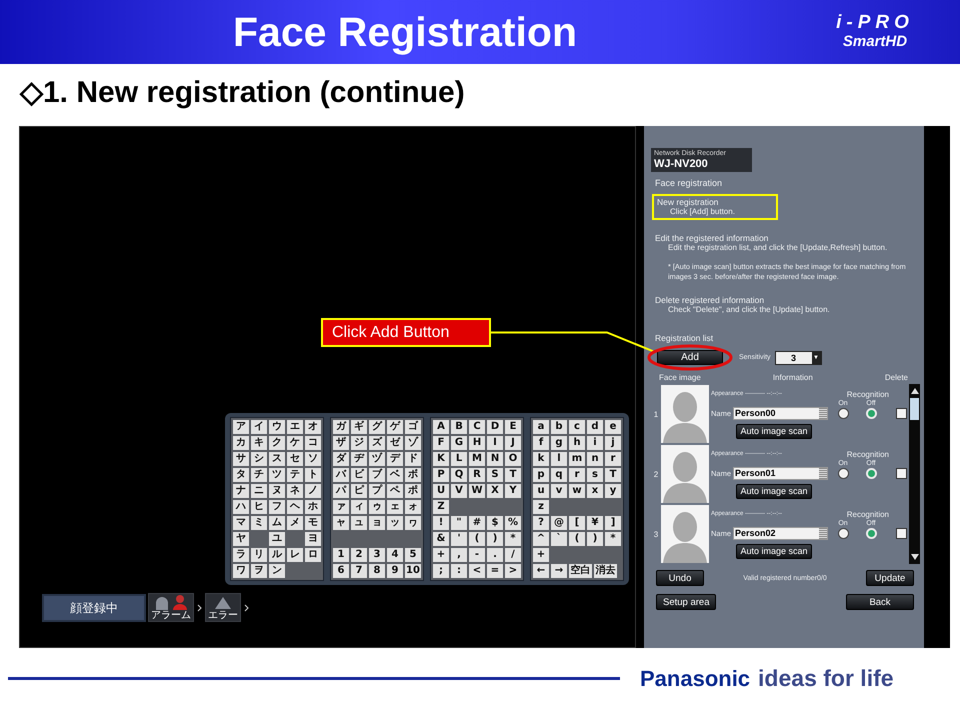  What do you see at coordinates (341, 475) in the screenshot?
I see `keyboard-key: バ` at bounding box center [341, 475].